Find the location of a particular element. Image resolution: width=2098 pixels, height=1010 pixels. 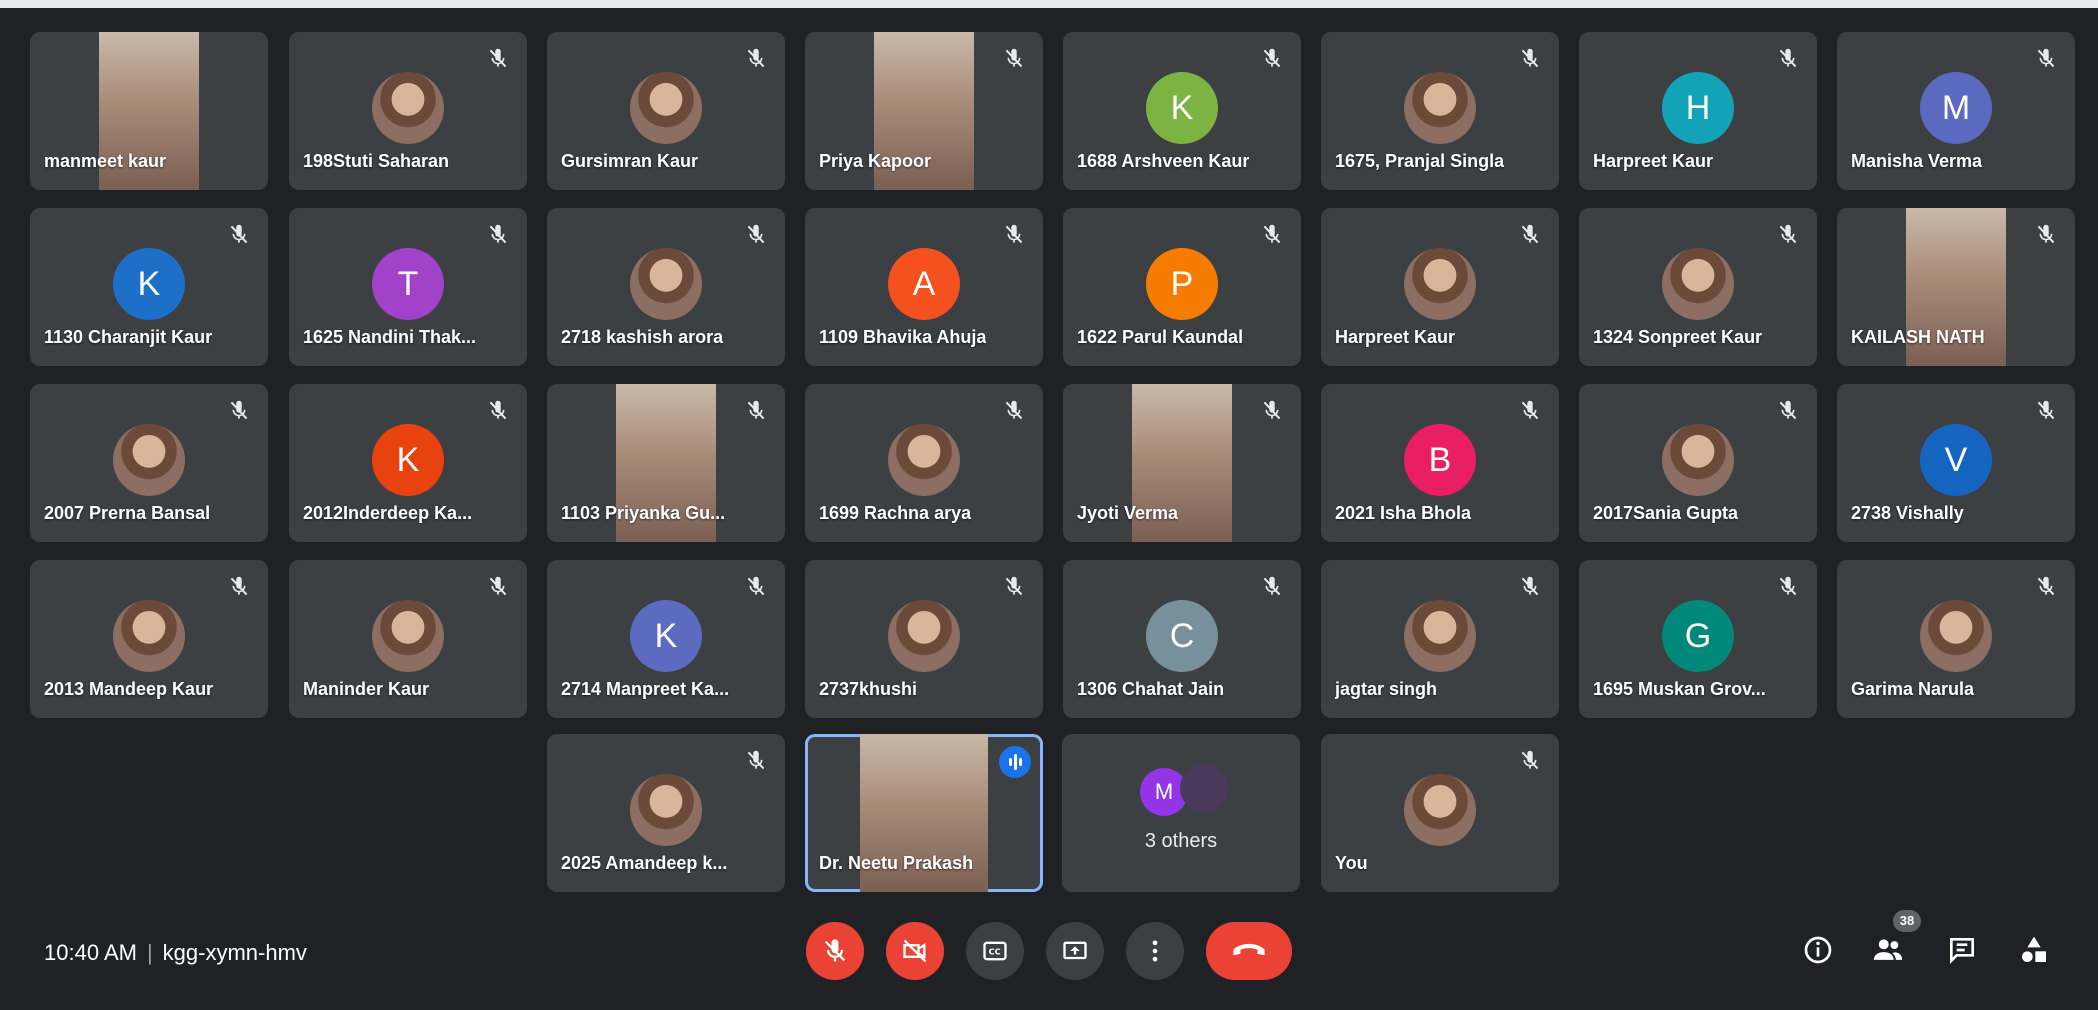

participant-name: 2718 kashish arora is located at coordinates (642, 337).